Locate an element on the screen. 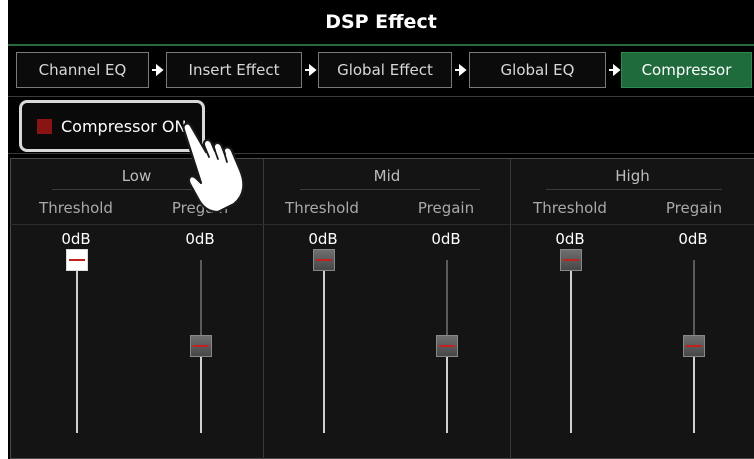 The height and width of the screenshot is (459, 754). tab-global-effect: Global Effect is located at coordinates (385, 70).